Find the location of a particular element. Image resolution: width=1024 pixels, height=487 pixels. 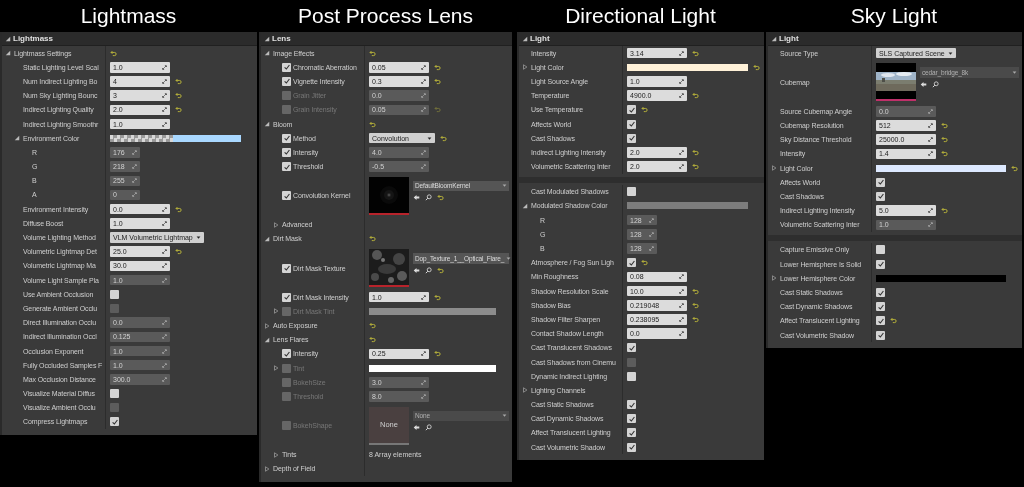

category-bar: Lens is located at coordinates (386, 39).